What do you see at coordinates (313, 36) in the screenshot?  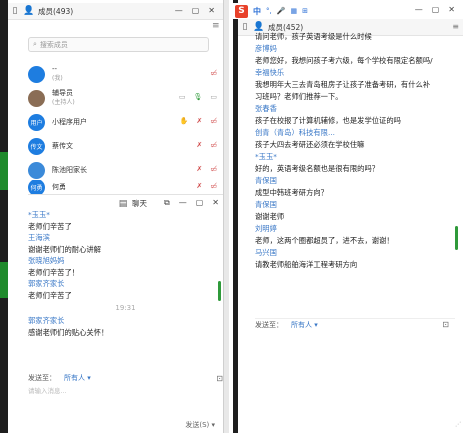 I see `message-text: 请问老师，孩子英语考级是什么时候` at bounding box center [313, 36].